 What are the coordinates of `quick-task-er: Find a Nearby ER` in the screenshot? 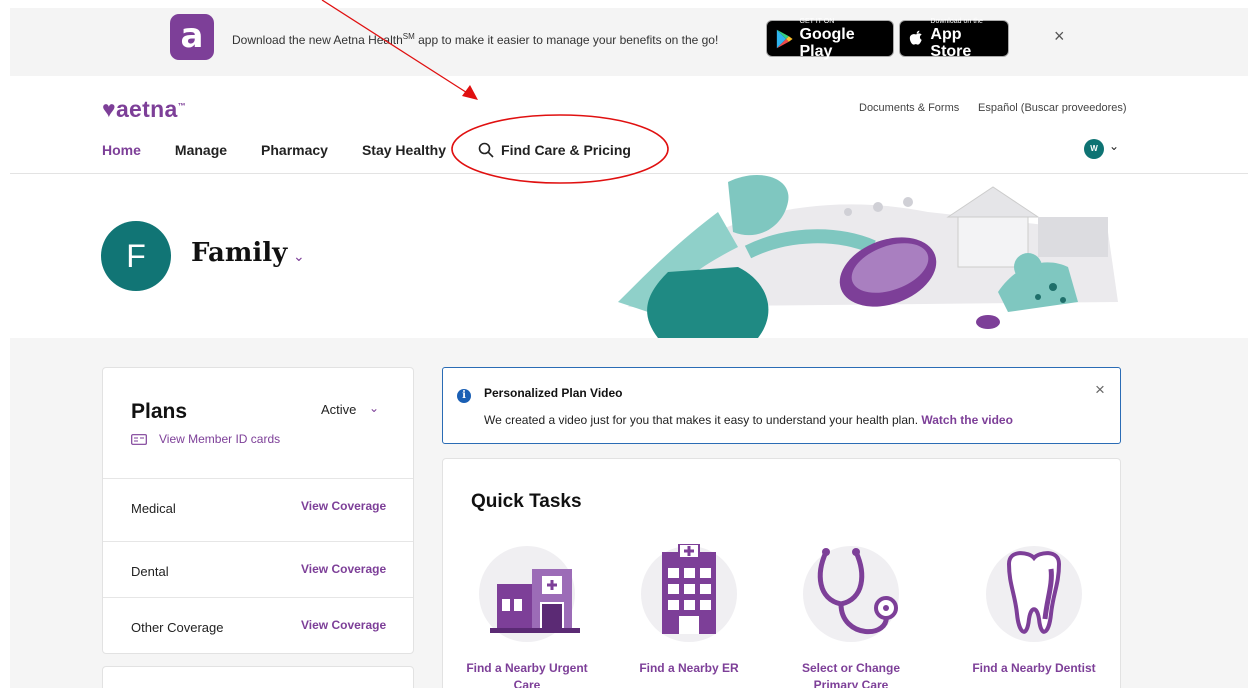 It's located at (689, 616).